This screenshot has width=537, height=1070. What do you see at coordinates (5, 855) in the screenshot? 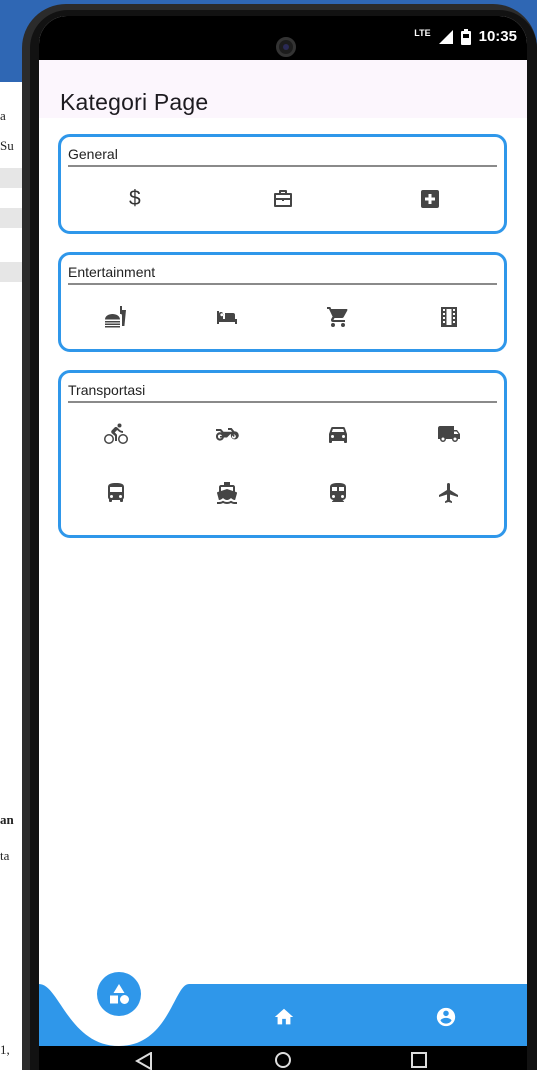
I see `desktop-text-fragment: ta` at bounding box center [5, 855].